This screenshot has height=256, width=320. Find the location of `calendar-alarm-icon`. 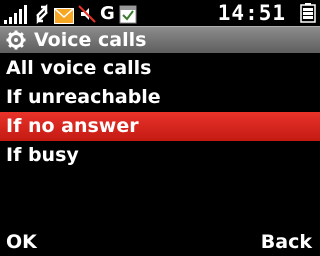

calendar-alarm-icon is located at coordinates (128, 14).